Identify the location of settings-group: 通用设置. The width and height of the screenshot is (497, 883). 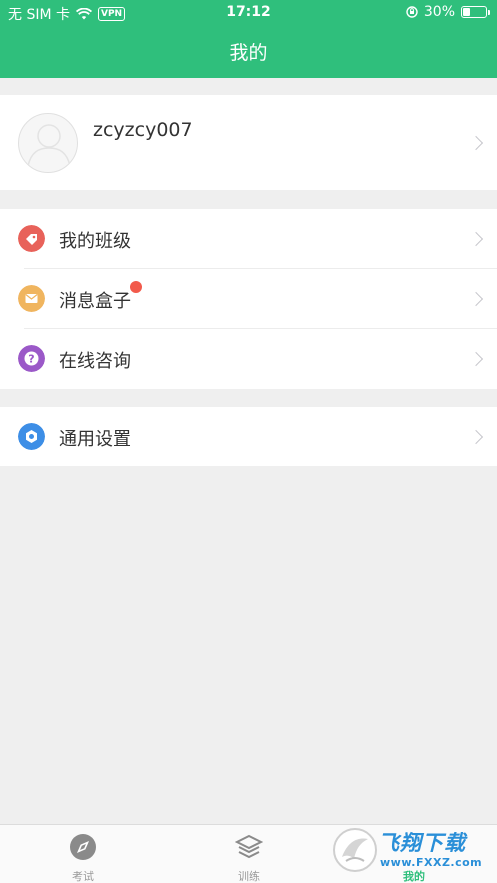
(248, 436).